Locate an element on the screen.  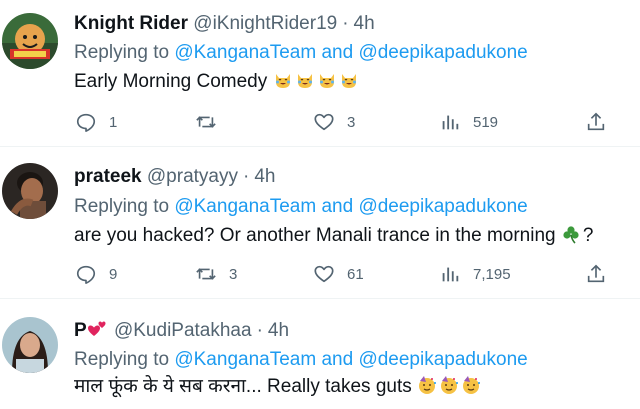
display-name: prateek is located at coordinates (108, 176).